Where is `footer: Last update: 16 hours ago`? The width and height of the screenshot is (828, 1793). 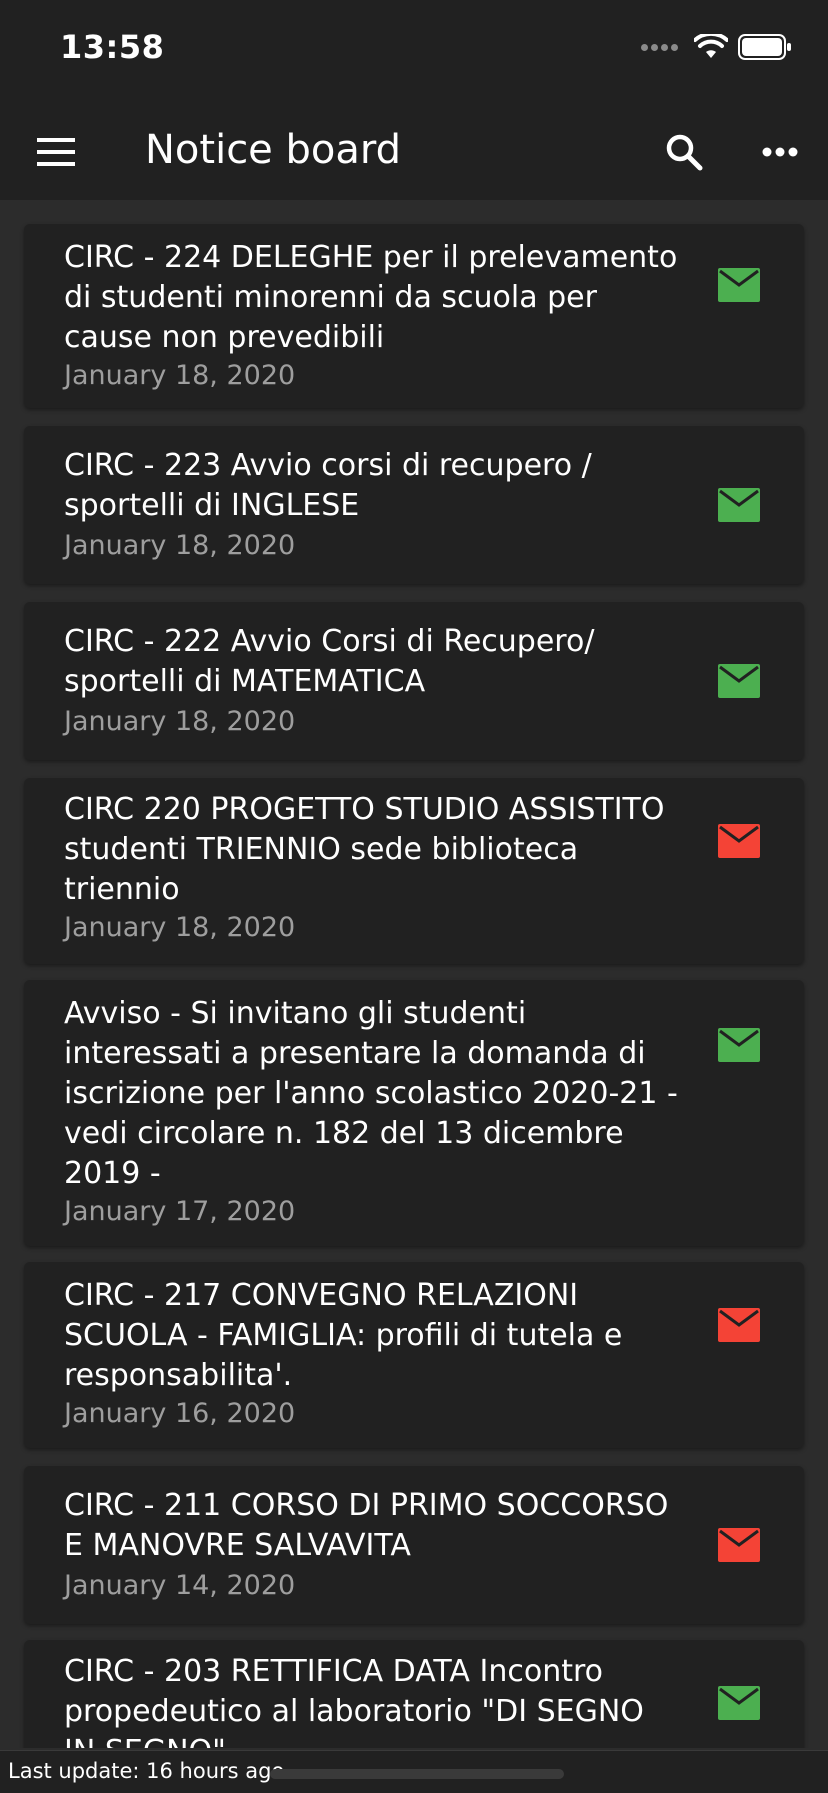 footer: Last update: 16 hours ago is located at coordinates (414, 1771).